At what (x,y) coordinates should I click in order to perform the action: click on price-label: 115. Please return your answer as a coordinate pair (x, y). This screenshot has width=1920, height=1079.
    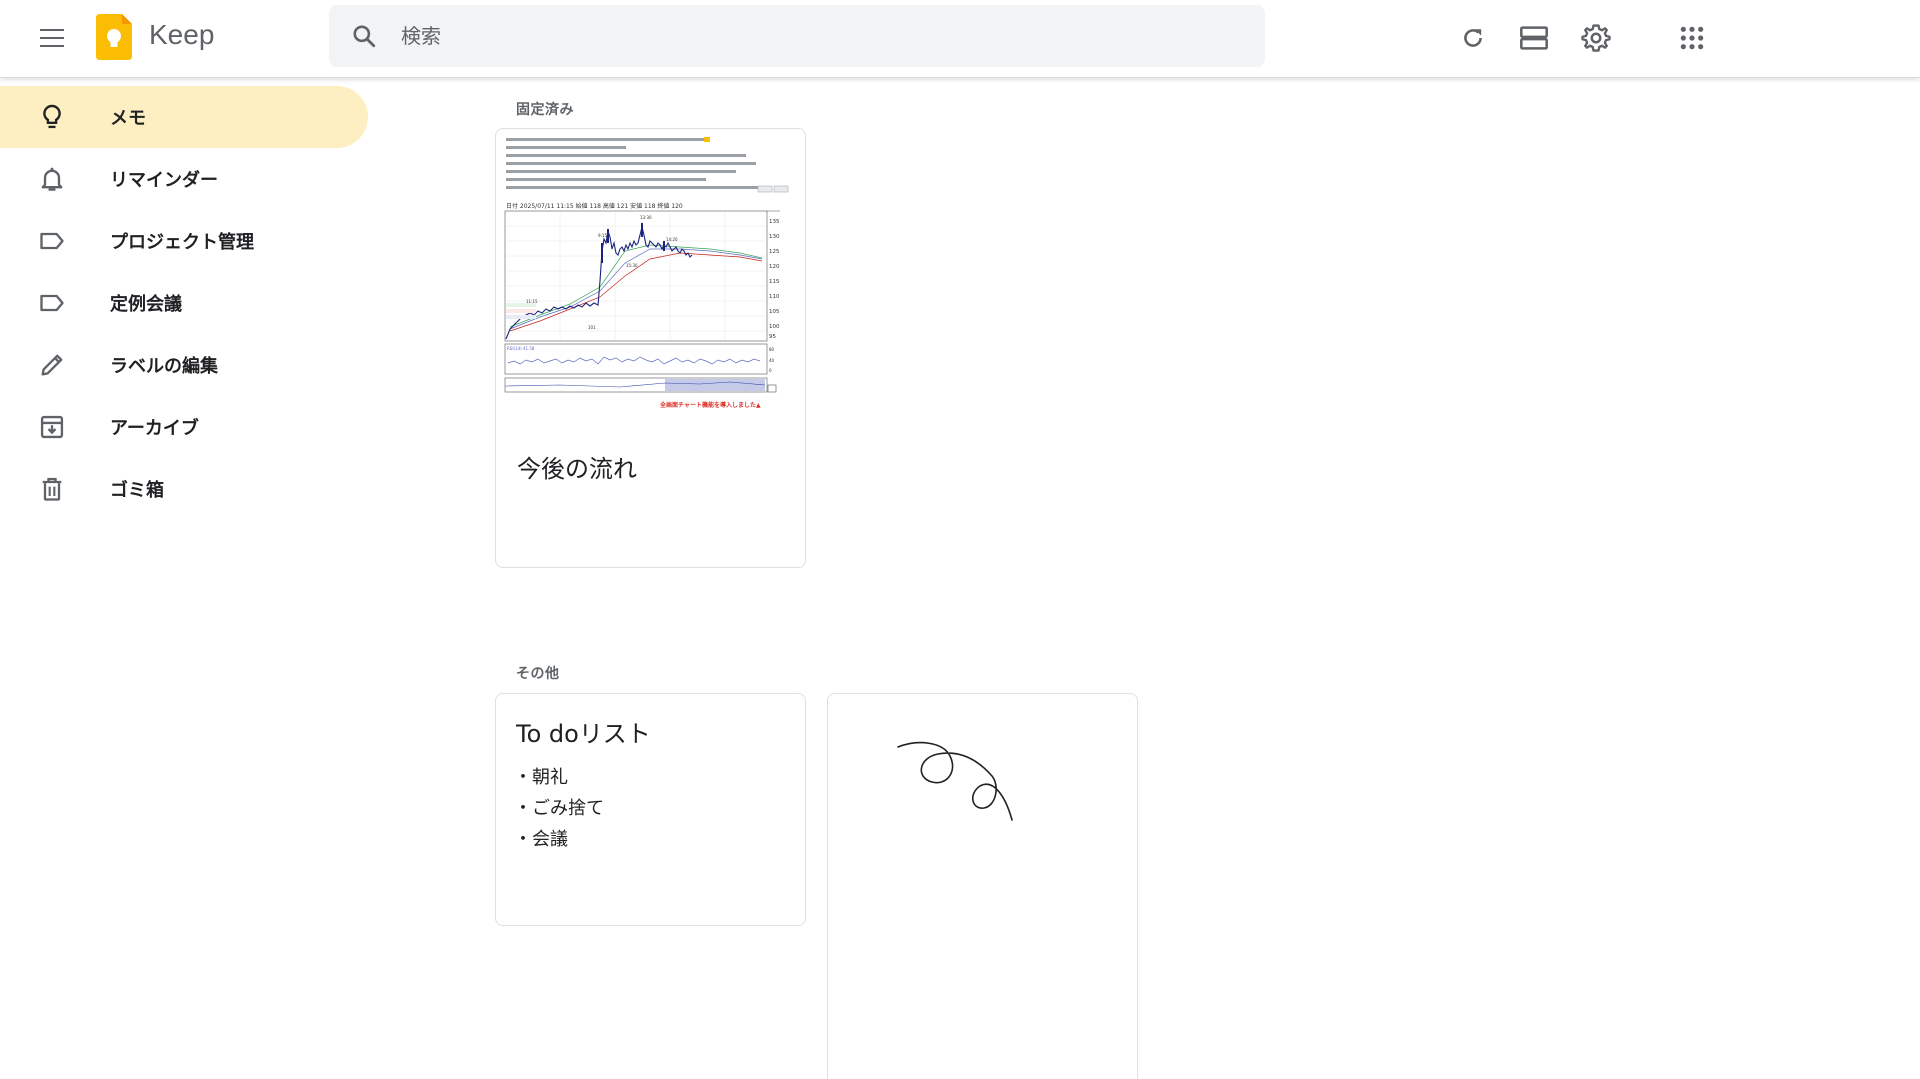
    Looking at the image, I should click on (774, 282).